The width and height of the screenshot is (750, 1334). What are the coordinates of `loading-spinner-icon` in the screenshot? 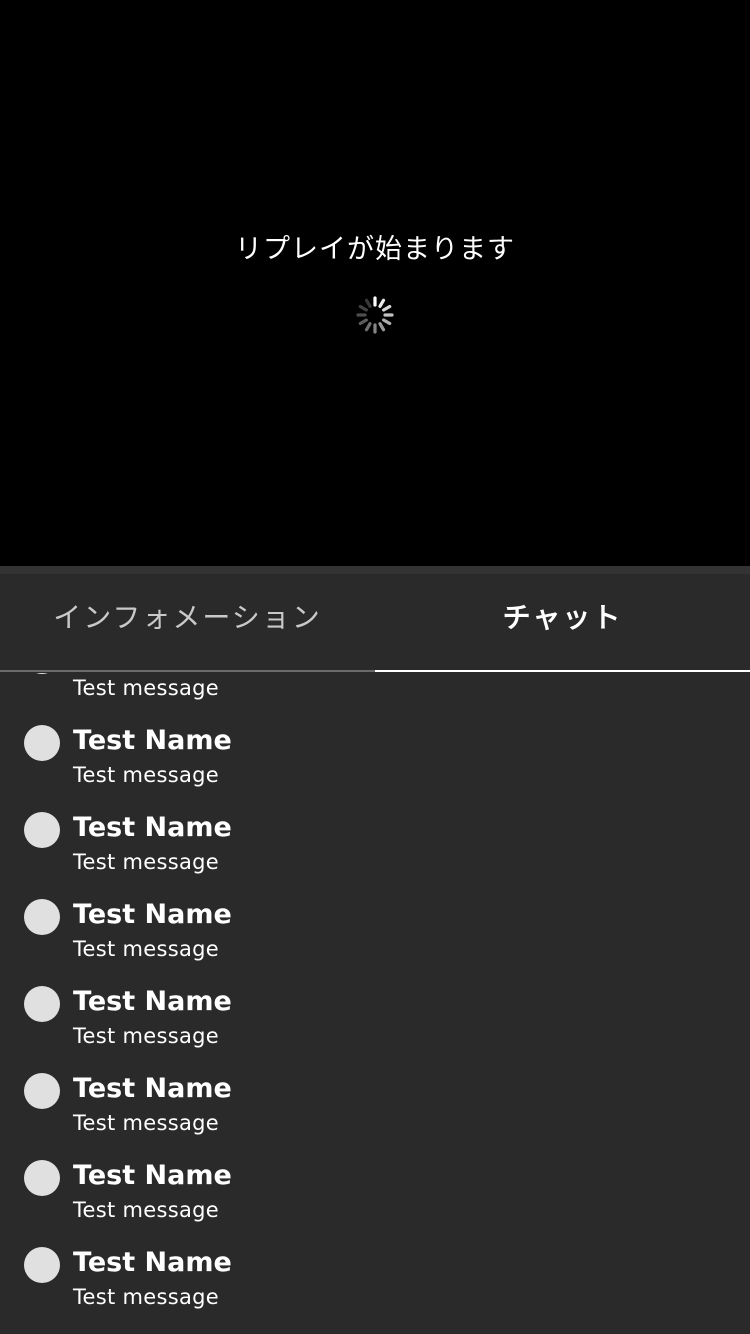 It's located at (375, 315).